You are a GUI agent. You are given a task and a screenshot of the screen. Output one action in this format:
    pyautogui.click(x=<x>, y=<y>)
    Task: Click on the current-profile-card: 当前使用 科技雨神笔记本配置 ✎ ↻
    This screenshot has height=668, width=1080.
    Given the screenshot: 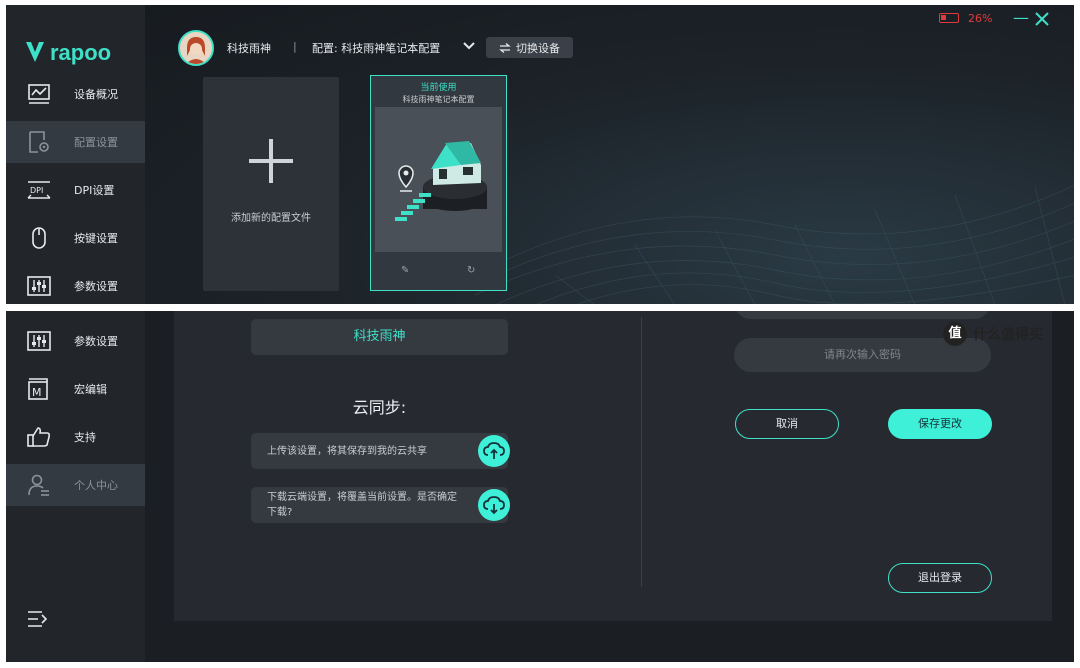 What is the action you would take?
    pyautogui.click(x=438, y=183)
    